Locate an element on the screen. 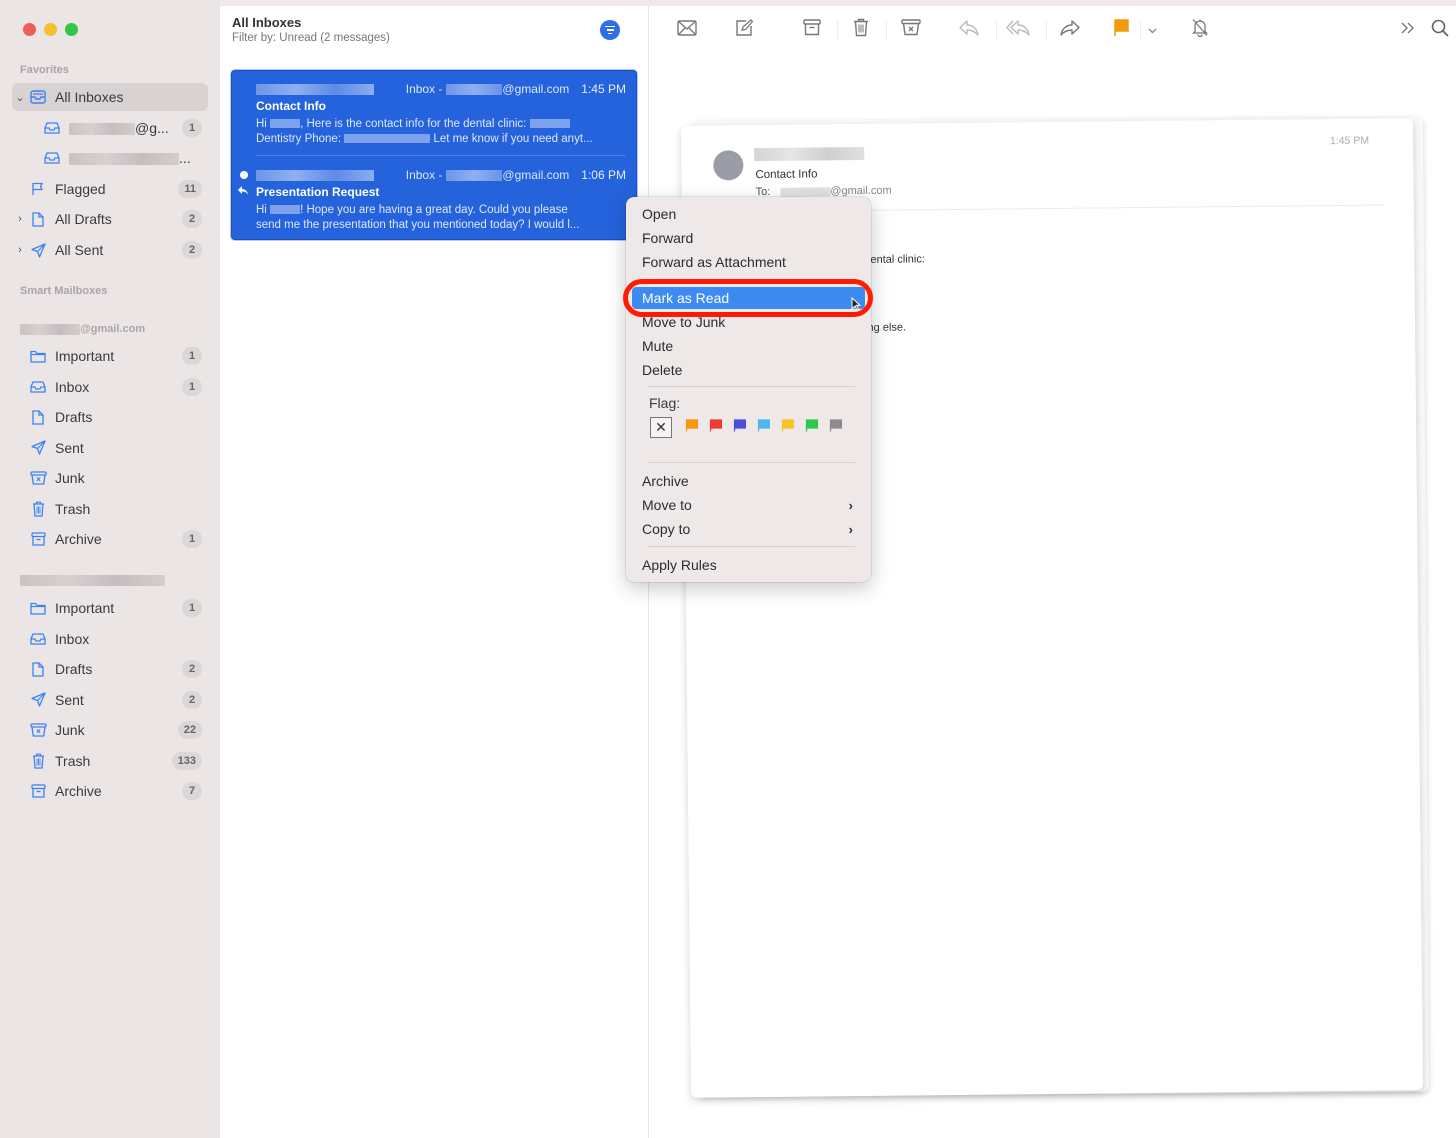 The image size is (1456, 1138). menu-item-copy-to: Copy to › is located at coordinates (748, 529).